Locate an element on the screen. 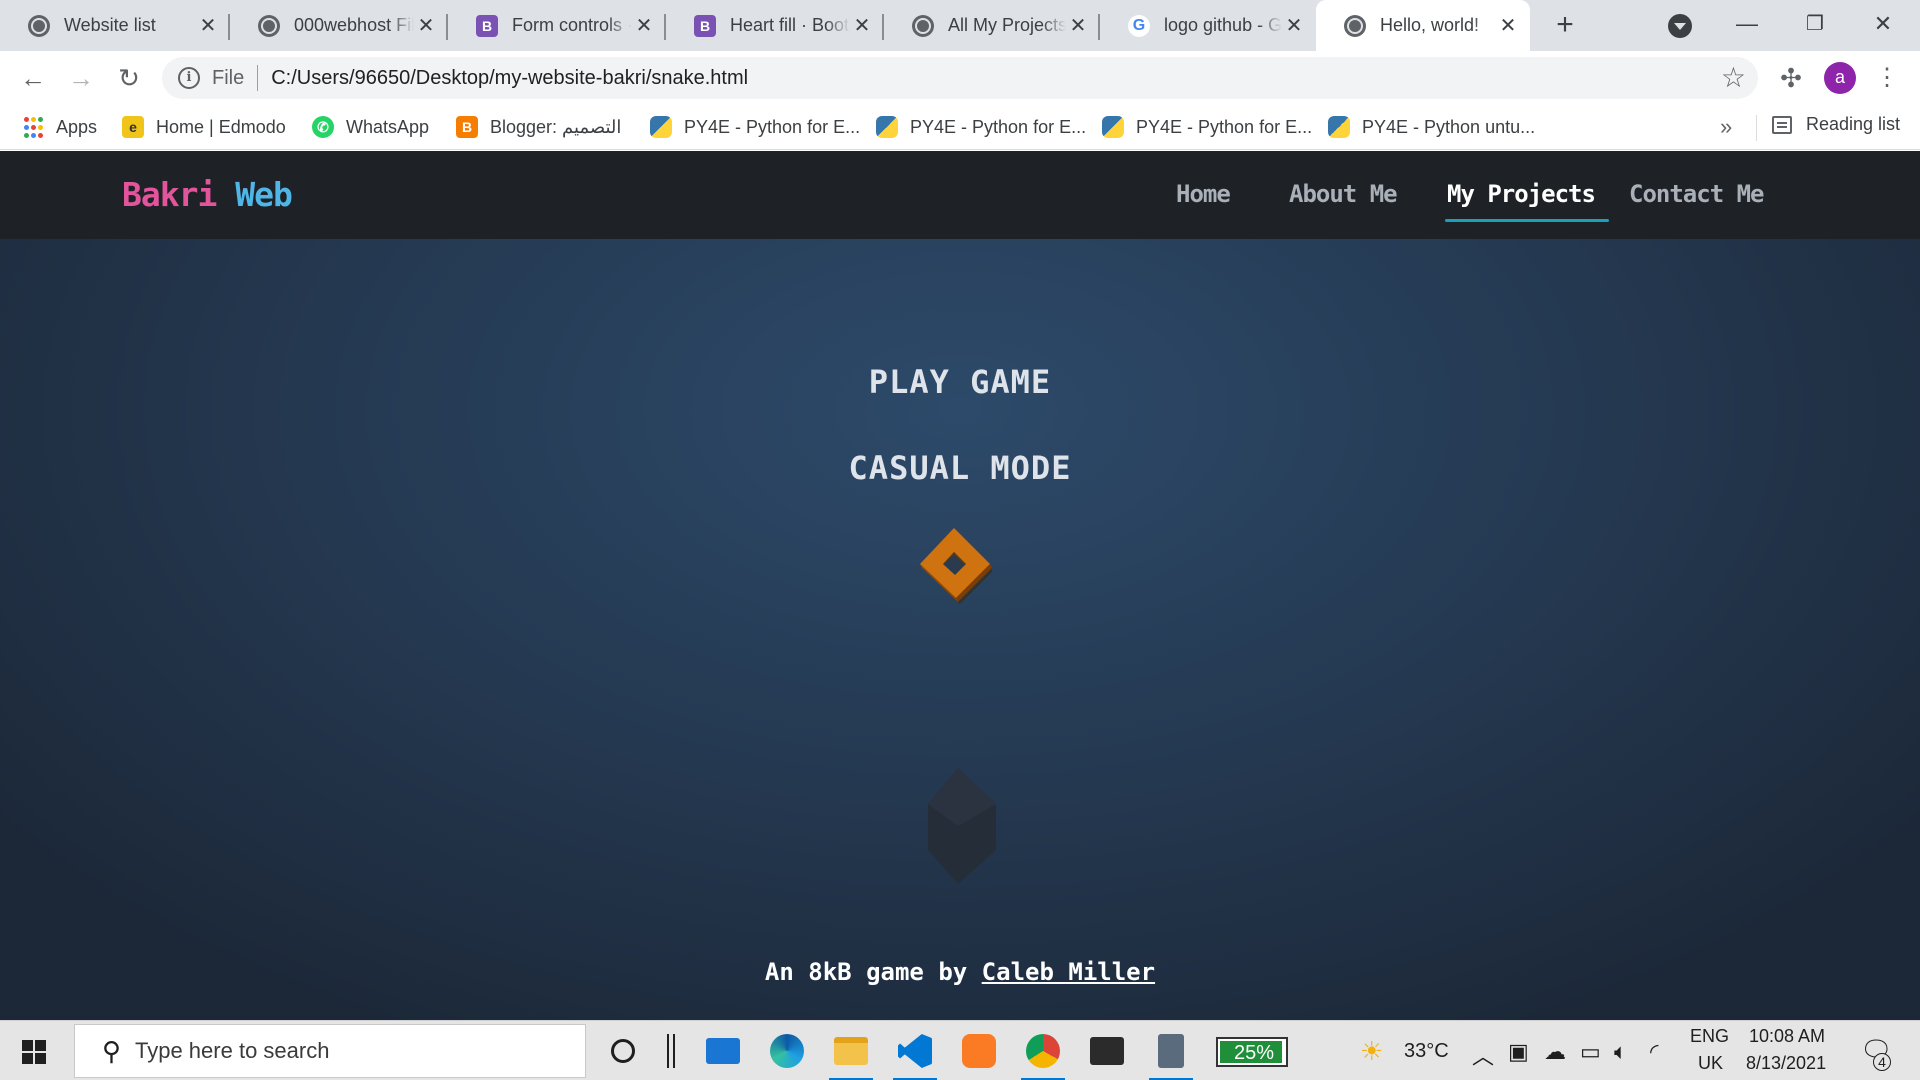 The width and height of the screenshot is (1920, 1080). blogger-icon: B is located at coordinates (467, 127).